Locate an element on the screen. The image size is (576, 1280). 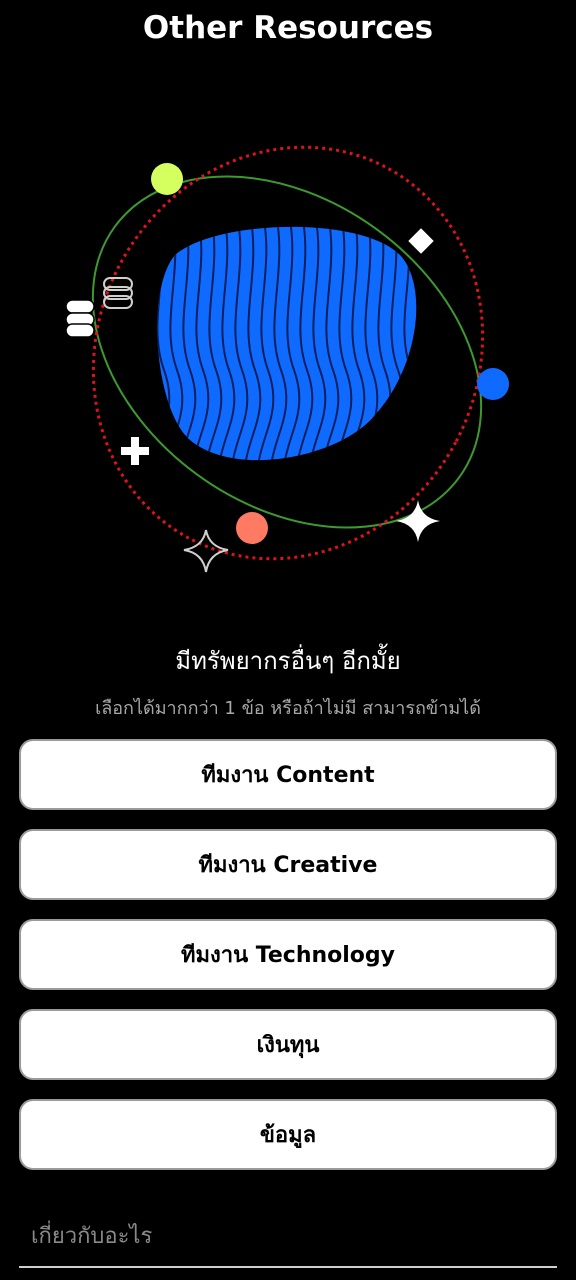
sparkle-outline-icon is located at coordinates (206, 551).